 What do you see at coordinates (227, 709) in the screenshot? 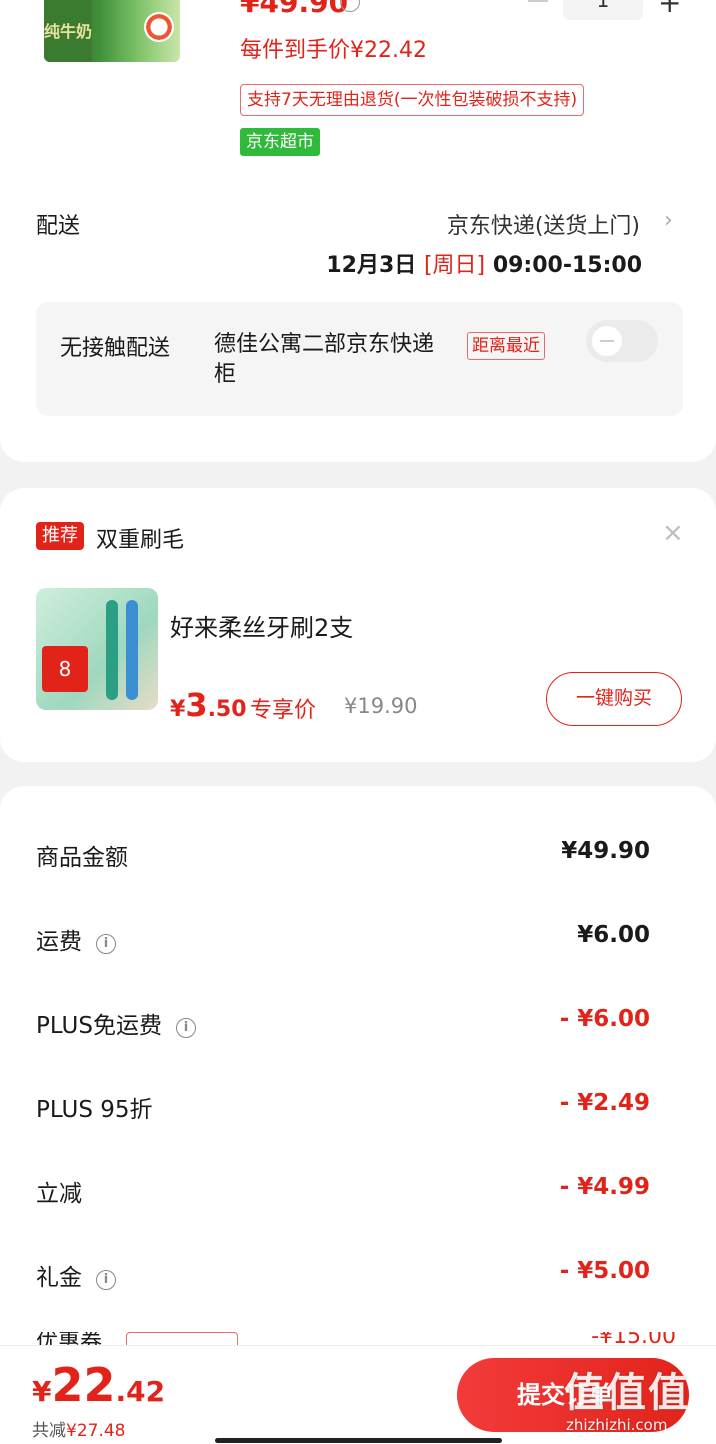
I see `price-decimal: .50` at bounding box center [227, 709].